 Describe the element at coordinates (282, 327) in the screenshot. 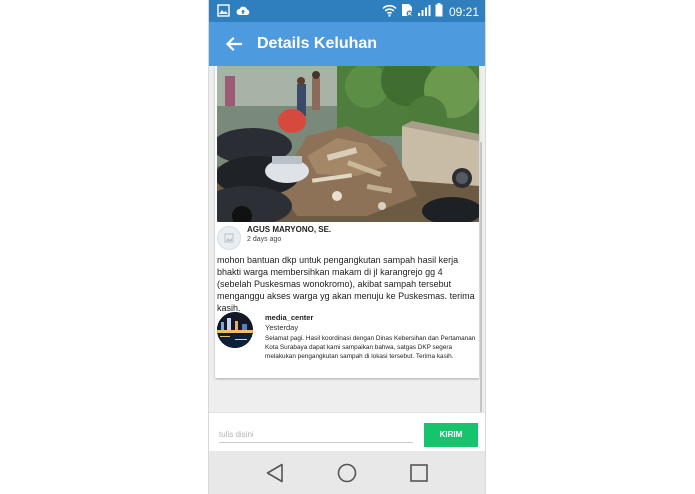

I see `reply-time: Yesterday` at that location.